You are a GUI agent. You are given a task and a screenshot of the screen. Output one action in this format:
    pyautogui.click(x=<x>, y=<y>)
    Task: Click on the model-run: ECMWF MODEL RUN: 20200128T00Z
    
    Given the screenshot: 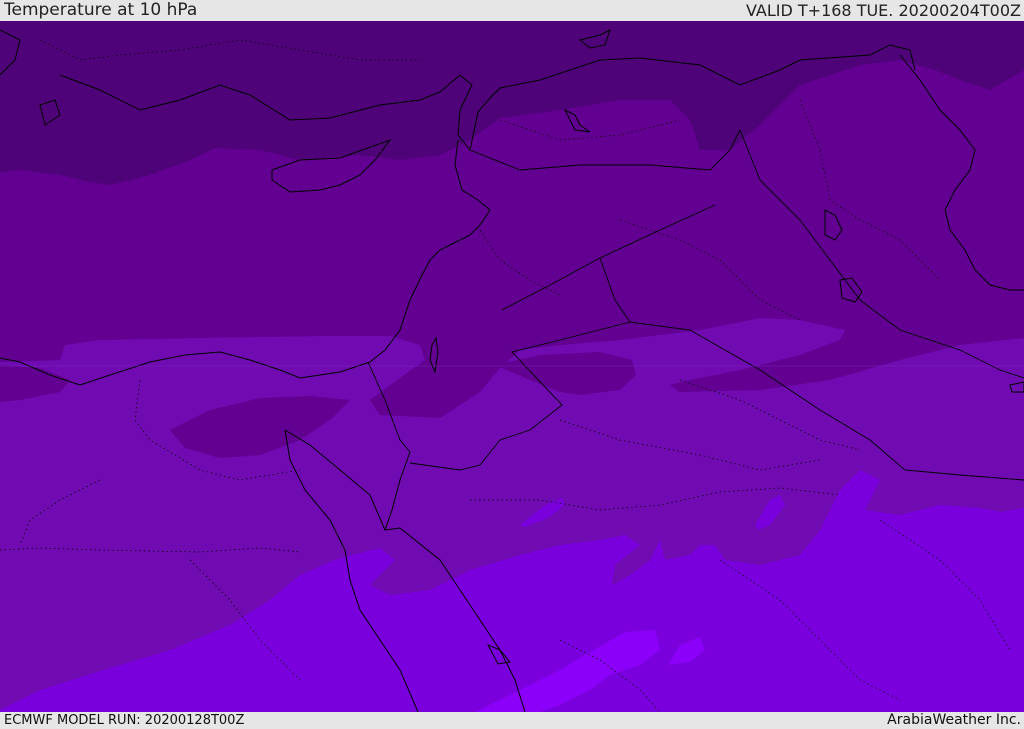 What is the action you would take?
    pyautogui.click(x=124, y=720)
    